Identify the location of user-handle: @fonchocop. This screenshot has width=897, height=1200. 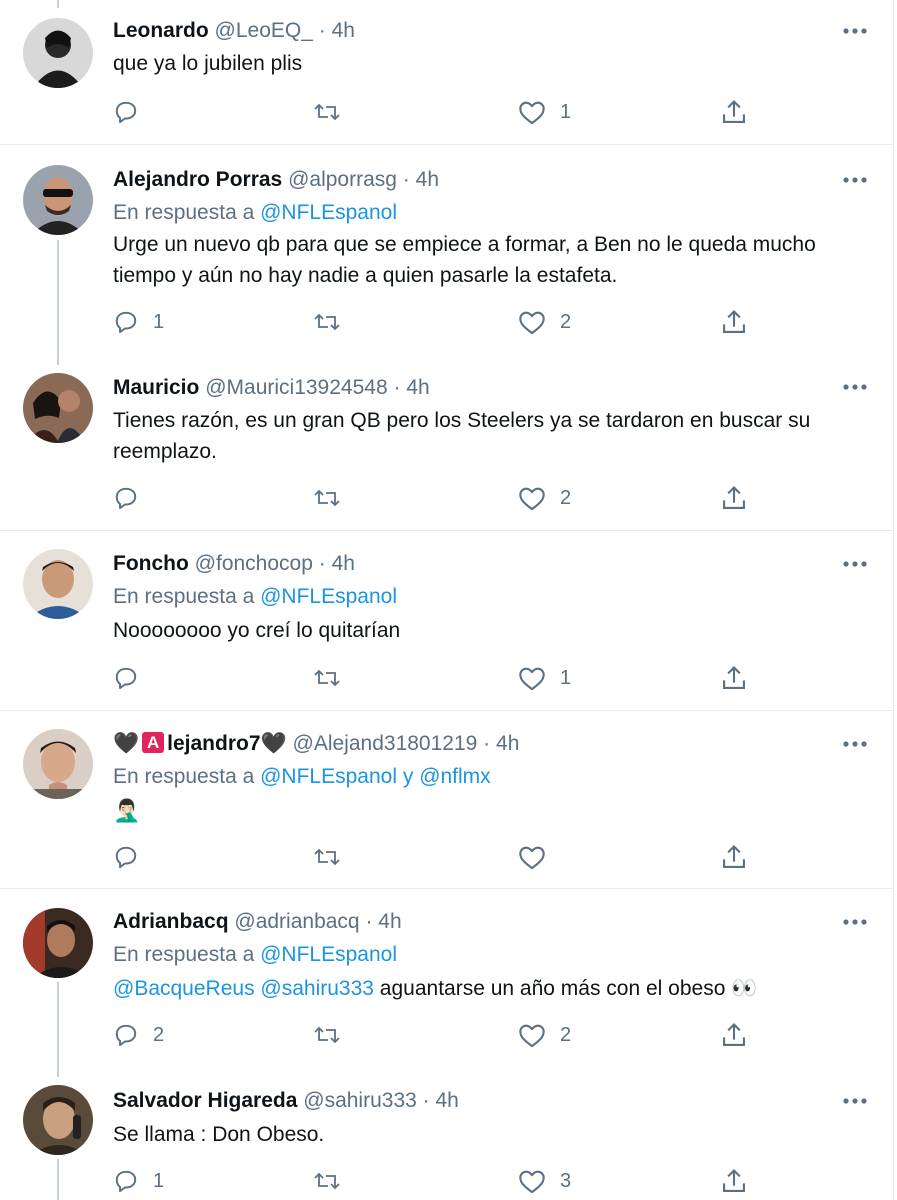
(254, 563).